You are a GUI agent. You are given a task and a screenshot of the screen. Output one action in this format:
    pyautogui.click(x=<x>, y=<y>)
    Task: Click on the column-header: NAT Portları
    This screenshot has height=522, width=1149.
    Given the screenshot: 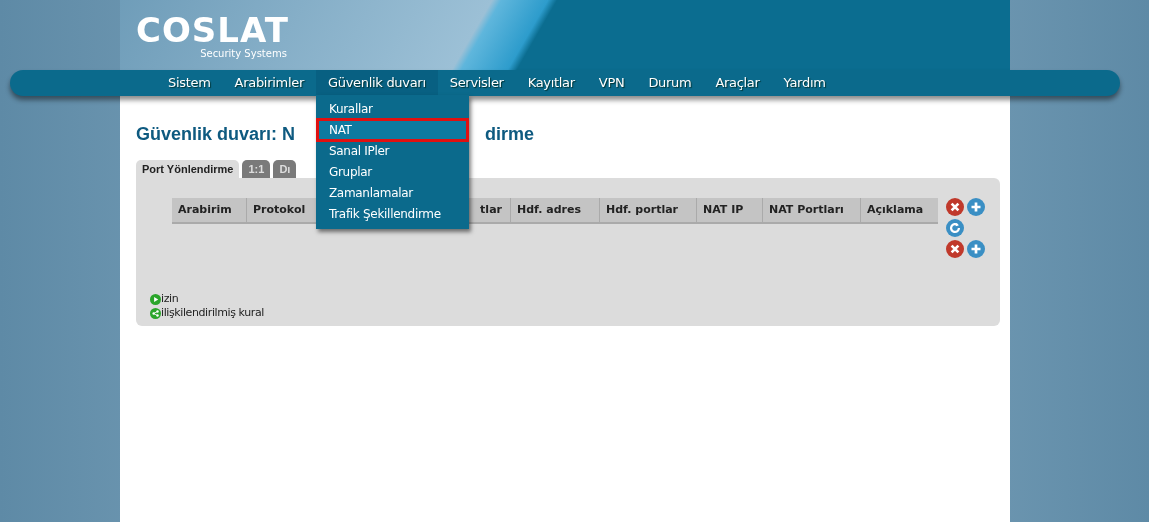 What is the action you would take?
    pyautogui.click(x=812, y=210)
    